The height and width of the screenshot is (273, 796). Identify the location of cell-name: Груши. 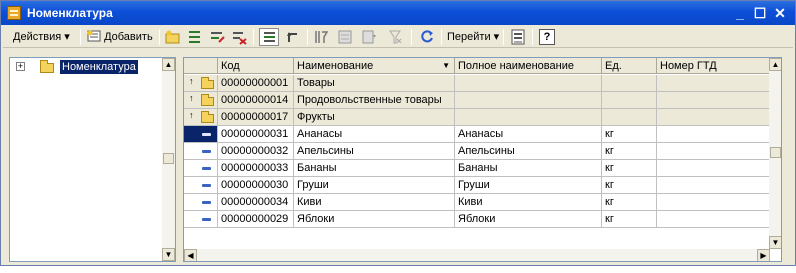
(374, 185).